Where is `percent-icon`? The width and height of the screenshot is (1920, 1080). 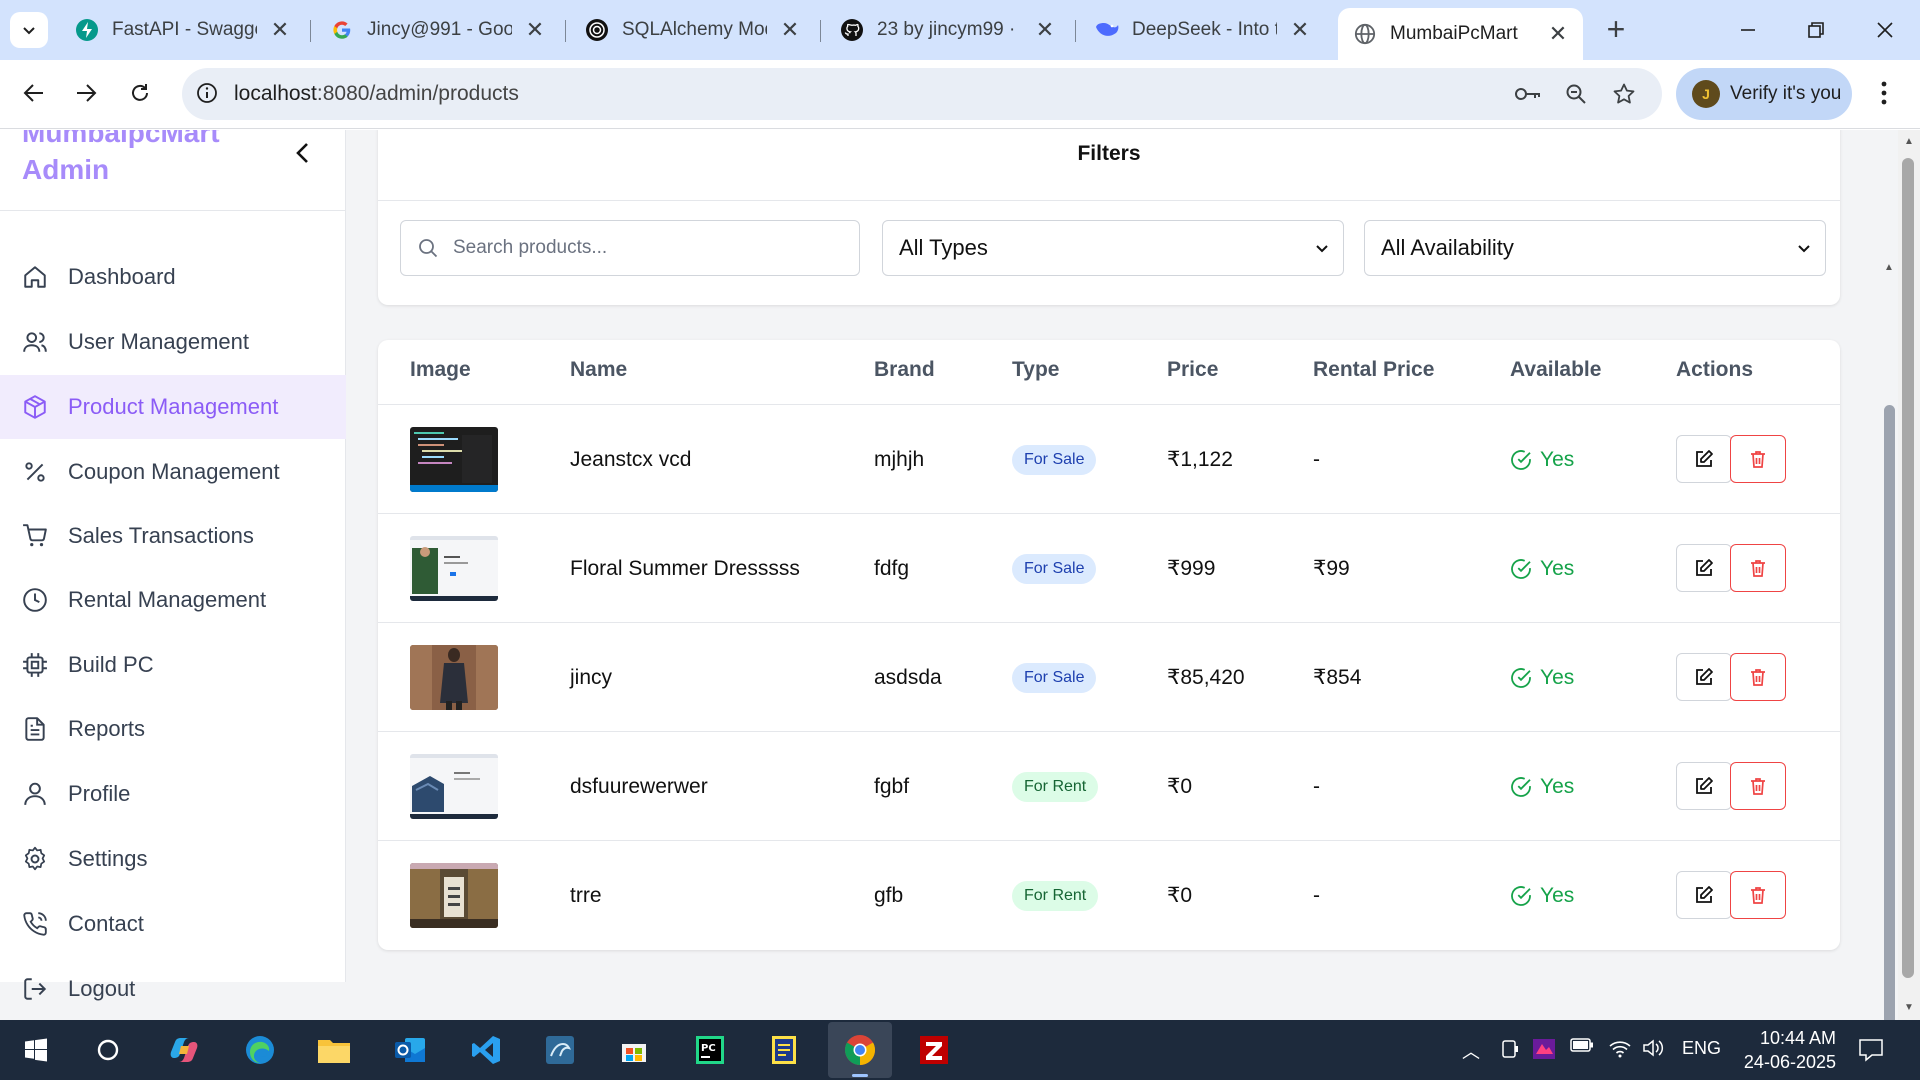 percent-icon is located at coordinates (35, 472).